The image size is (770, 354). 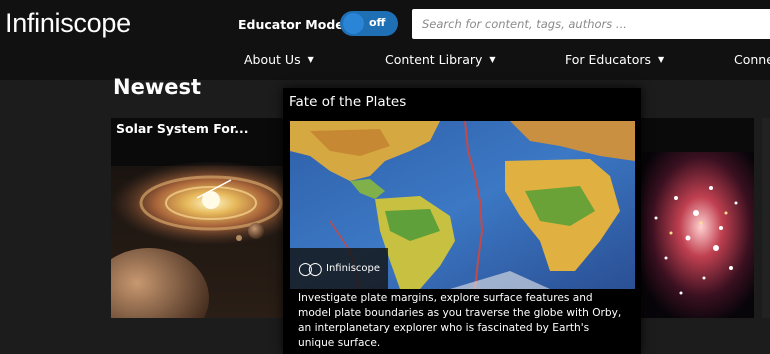 What do you see at coordinates (377, 22) in the screenshot?
I see `toggle-state-label: off` at bounding box center [377, 22].